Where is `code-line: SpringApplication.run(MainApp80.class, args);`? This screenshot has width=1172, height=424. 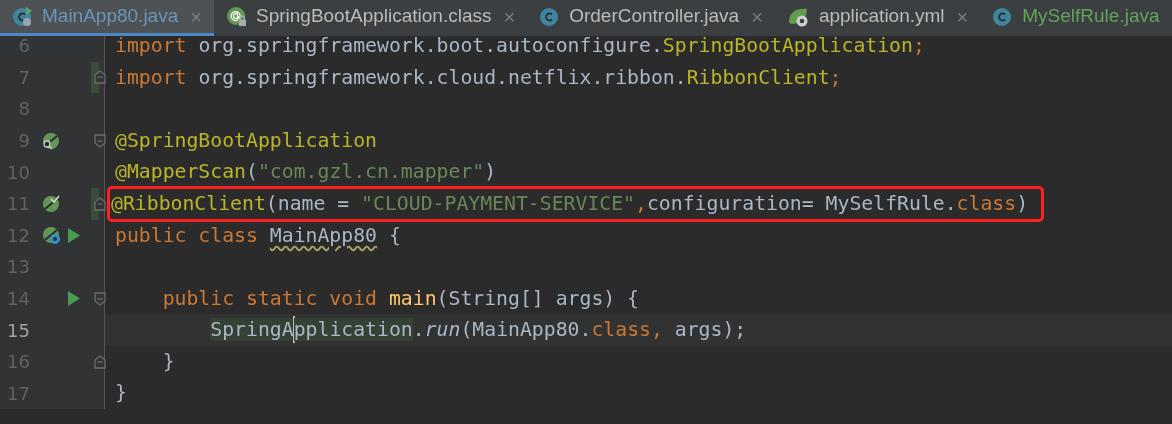 code-line: SpringApplication.run(MainApp80.class, args); is located at coordinates (478, 330).